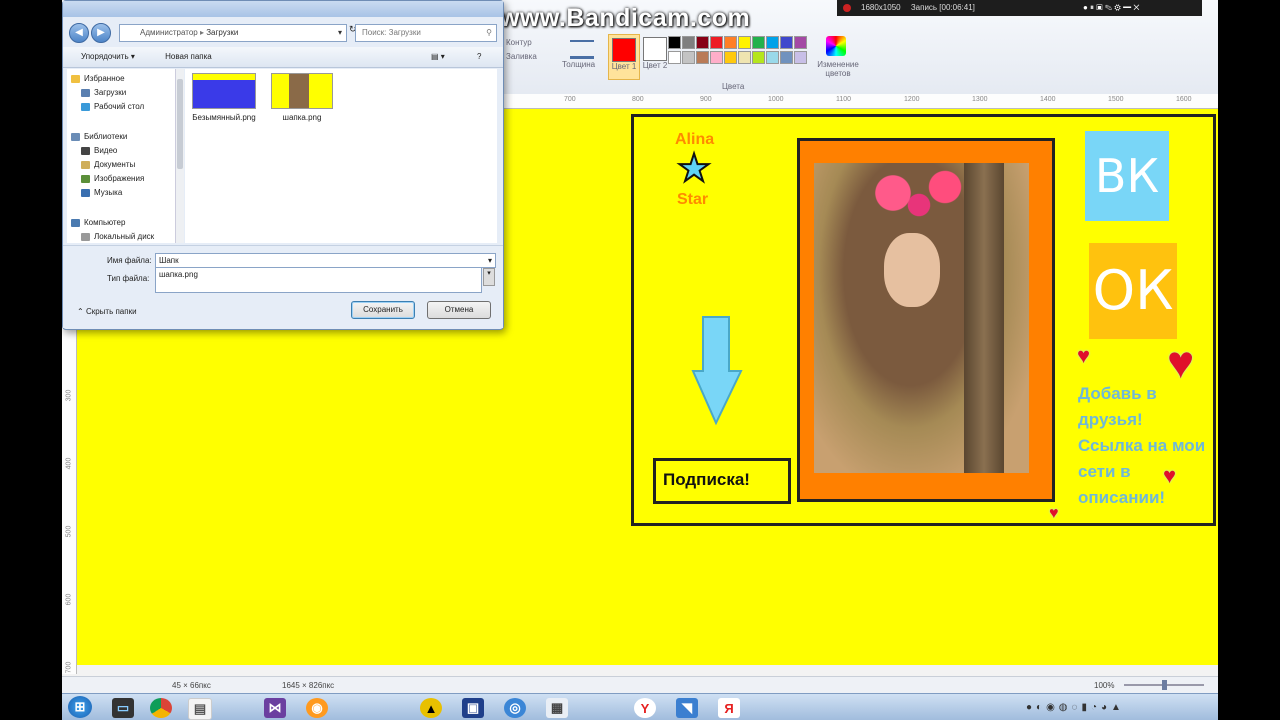  I want to click on contour-label: Контур, so click(519, 42).